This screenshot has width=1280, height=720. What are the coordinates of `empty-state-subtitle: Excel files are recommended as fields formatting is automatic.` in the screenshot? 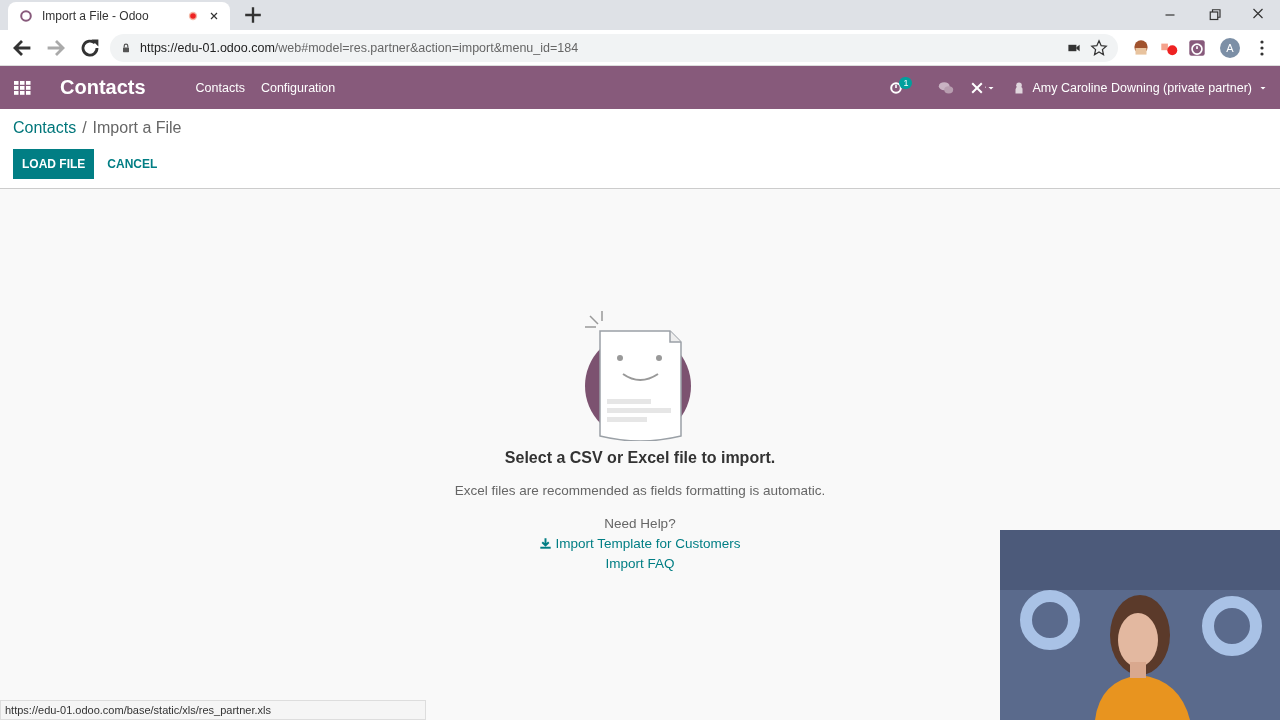 It's located at (640, 490).